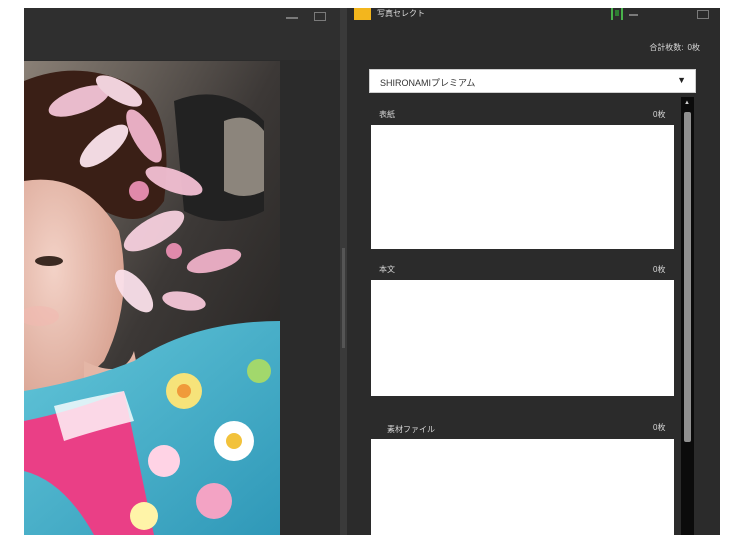 This screenshot has width=740, height=535. I want to click on product-select: SHIRONAMIプレミアム ▼, so click(532, 81).